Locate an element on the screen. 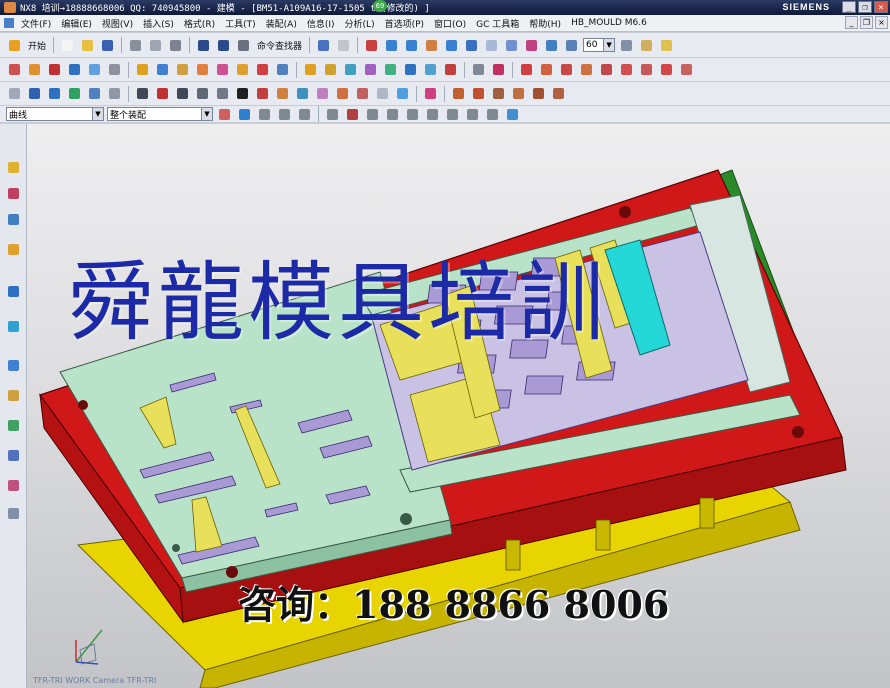 The height and width of the screenshot is (688, 890). undo-icon is located at coordinates (203, 45).